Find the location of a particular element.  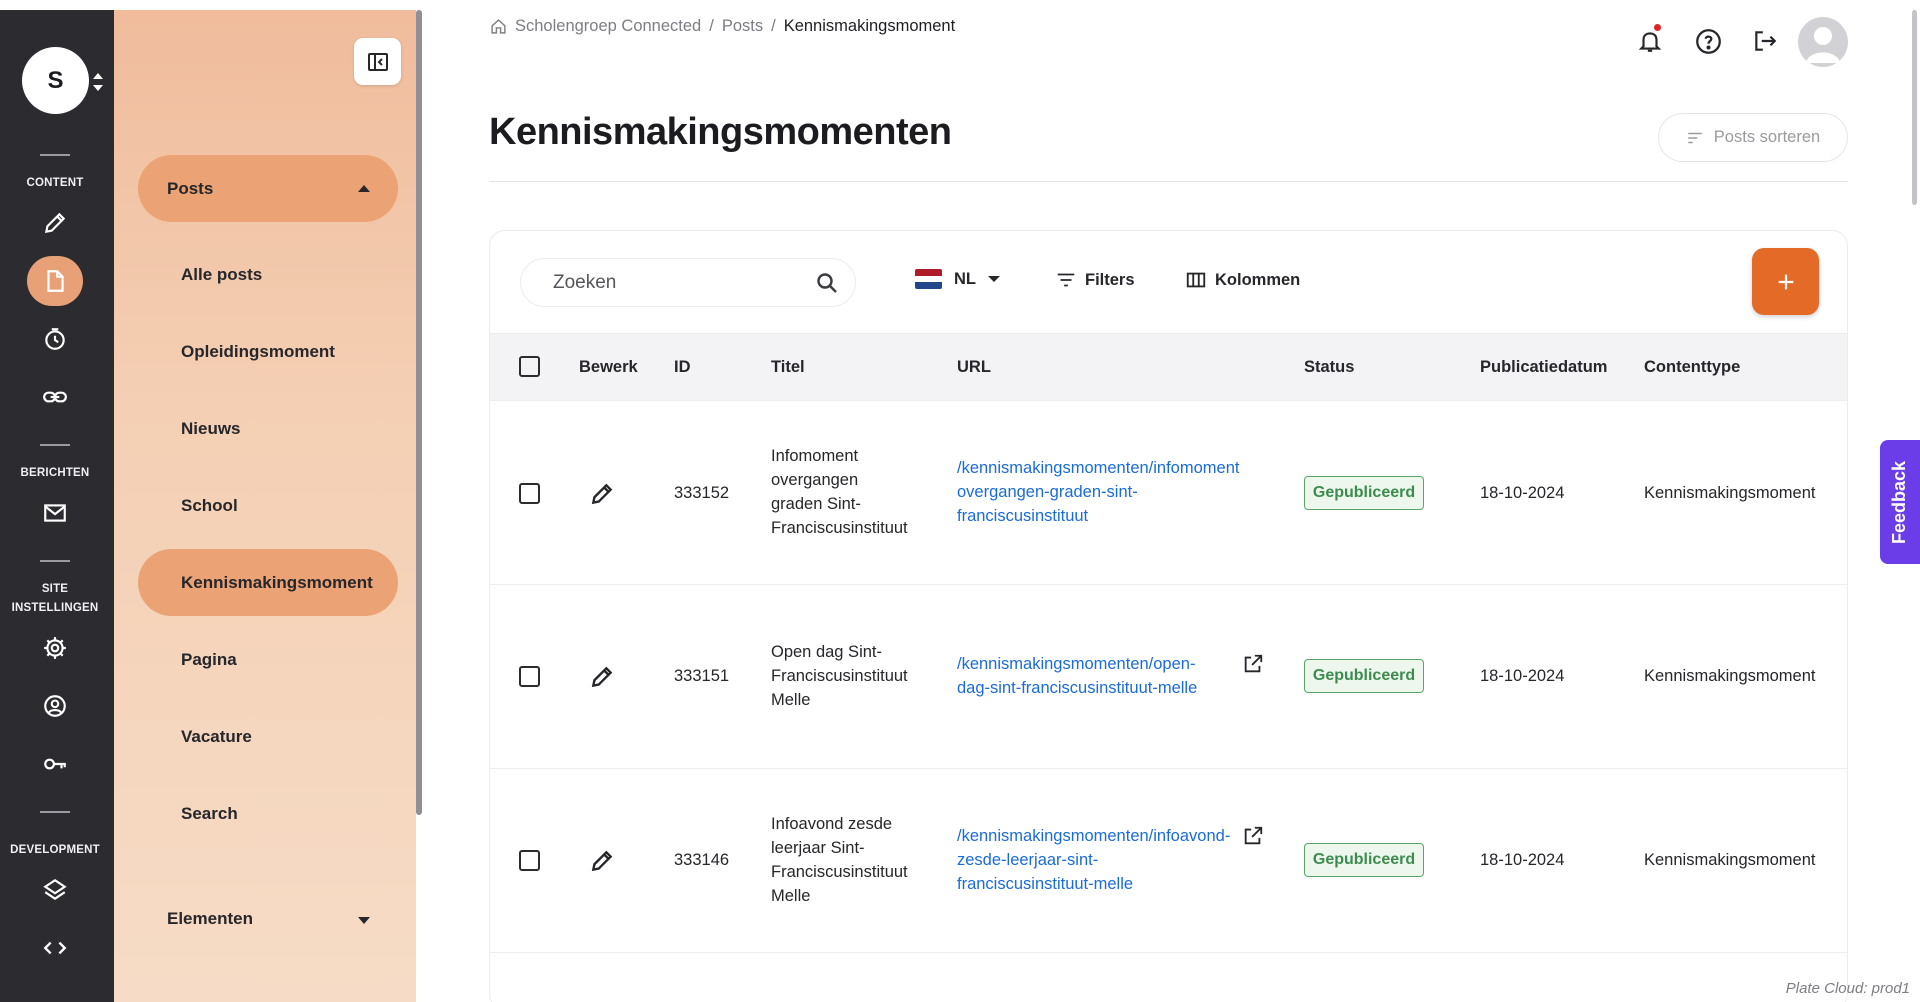

select-all-checkbox is located at coordinates (529, 366).